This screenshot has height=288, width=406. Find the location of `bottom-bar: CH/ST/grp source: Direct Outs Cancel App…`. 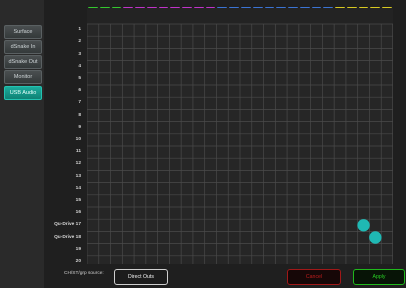

bottom-bar: CH/ST/grp source: Direct Outs Cancel App… is located at coordinates (225, 277).